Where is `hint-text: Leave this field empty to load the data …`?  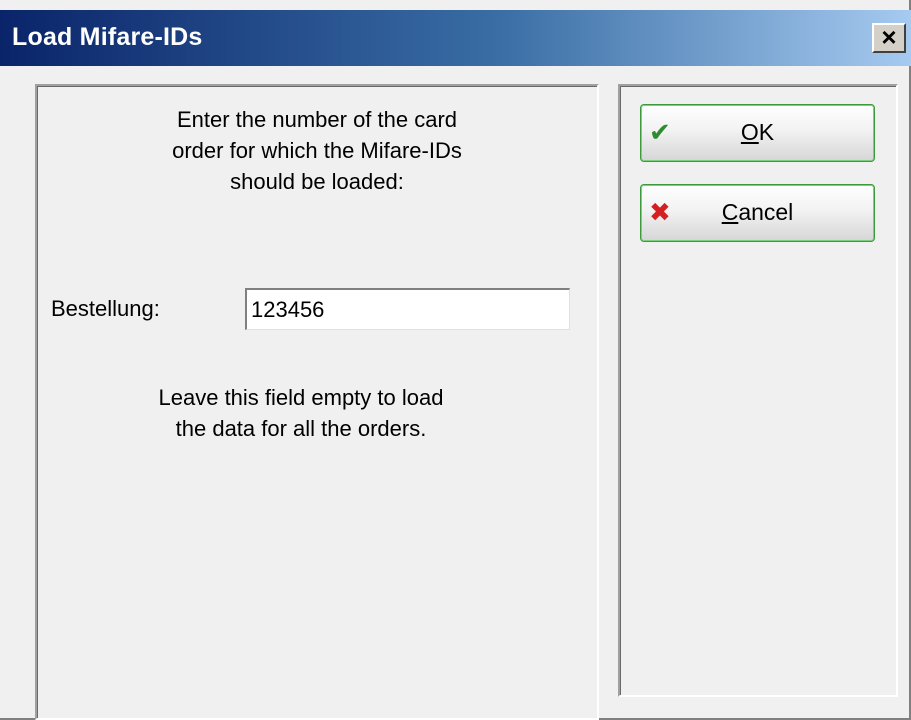 hint-text: Leave this field empty to load the data … is located at coordinates (301, 413).